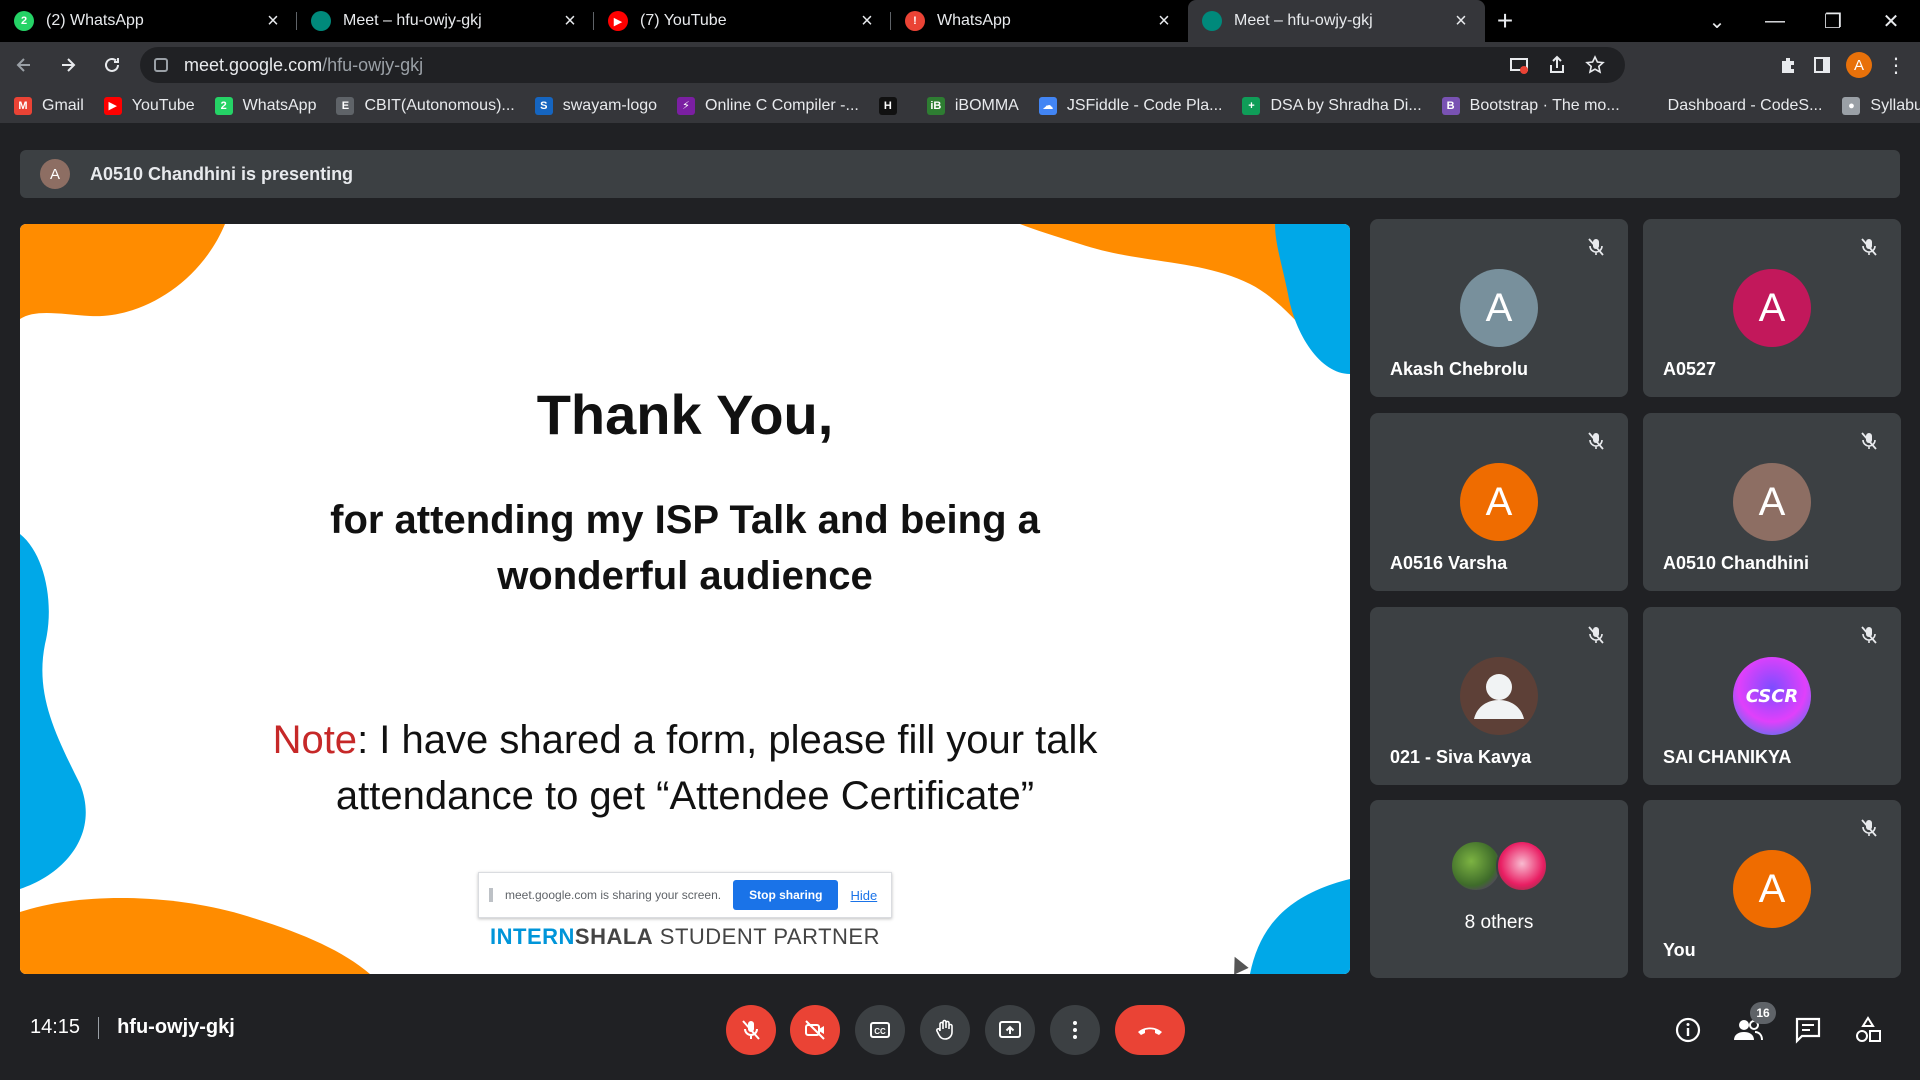  I want to click on slide-subtitle-line-2: wonderful audience, so click(685, 576).